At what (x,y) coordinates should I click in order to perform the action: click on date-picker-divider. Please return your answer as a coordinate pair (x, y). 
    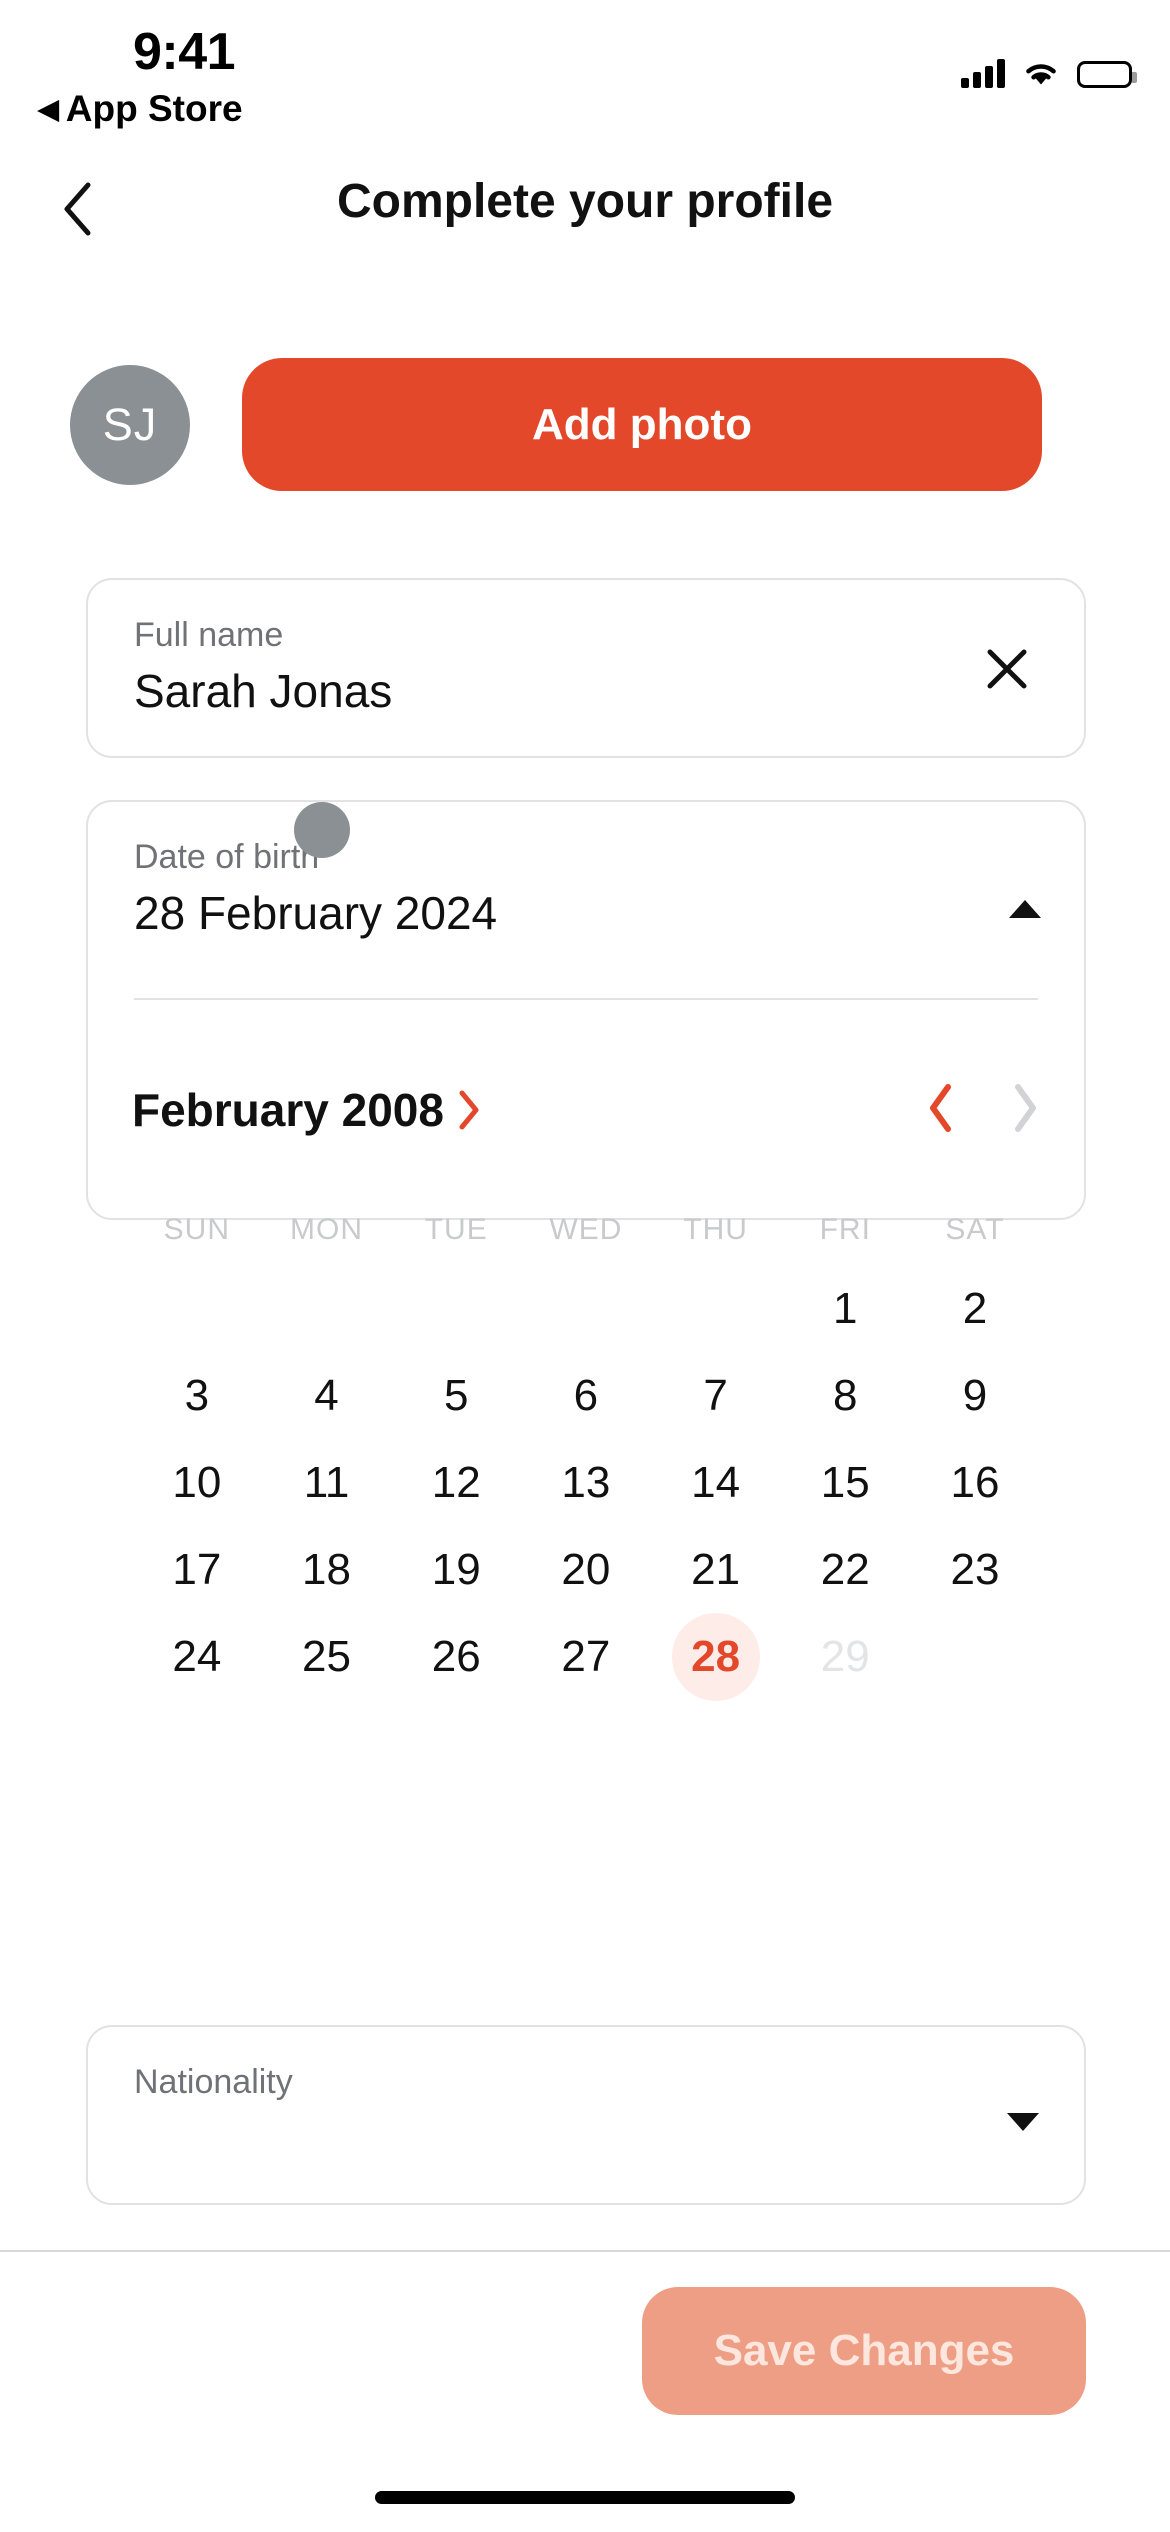
    Looking at the image, I should click on (586, 999).